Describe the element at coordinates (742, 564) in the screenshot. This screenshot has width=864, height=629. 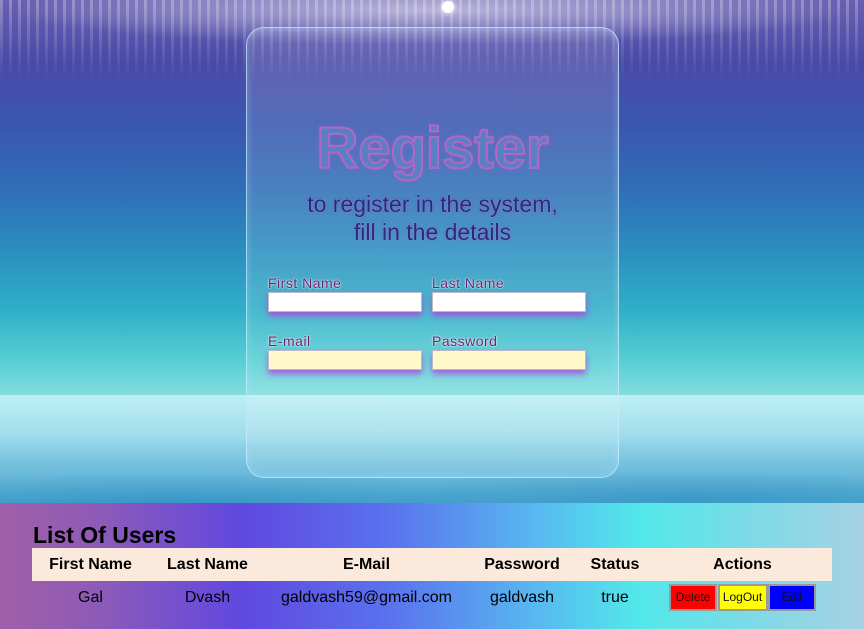
I see `column-header-actions: Actions` at that location.